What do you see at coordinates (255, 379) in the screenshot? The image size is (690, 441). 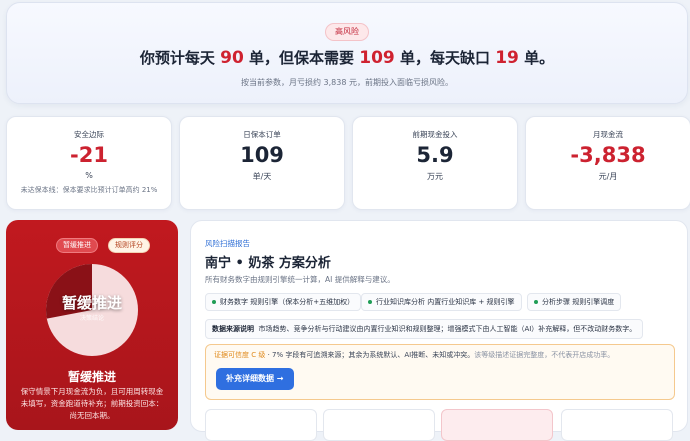 I see `add-detailed-data-button: 补充详细数据 →` at bounding box center [255, 379].